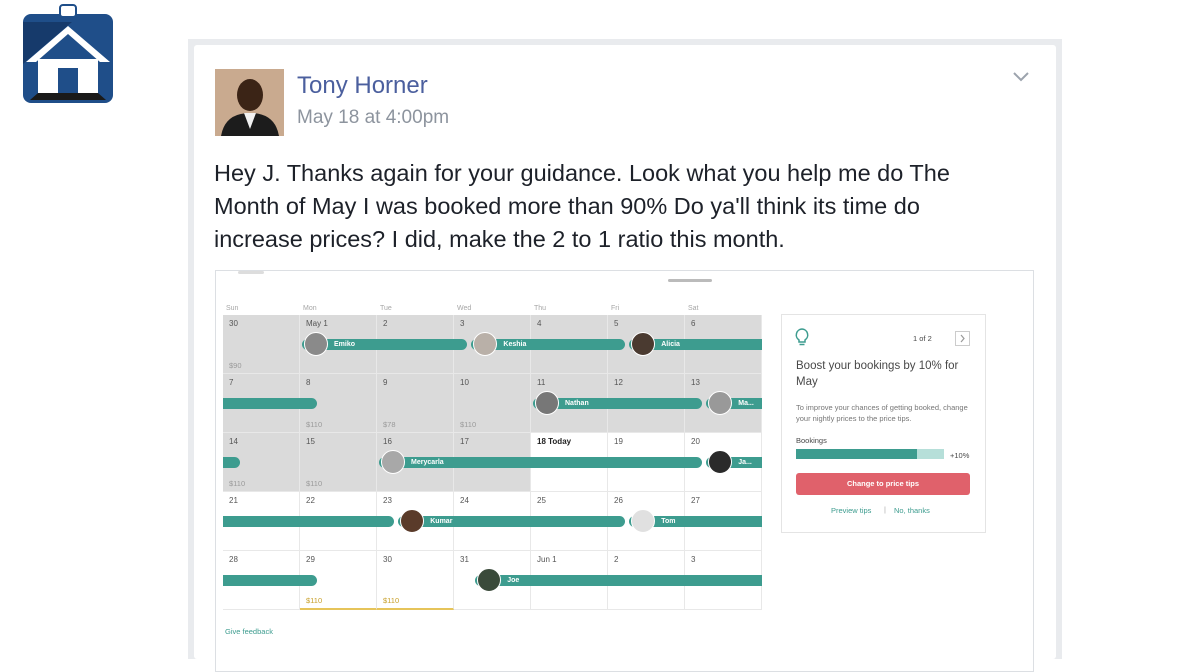  Describe the element at coordinates (670, 344) in the screenshot. I see `guest-name: Alicia` at that location.